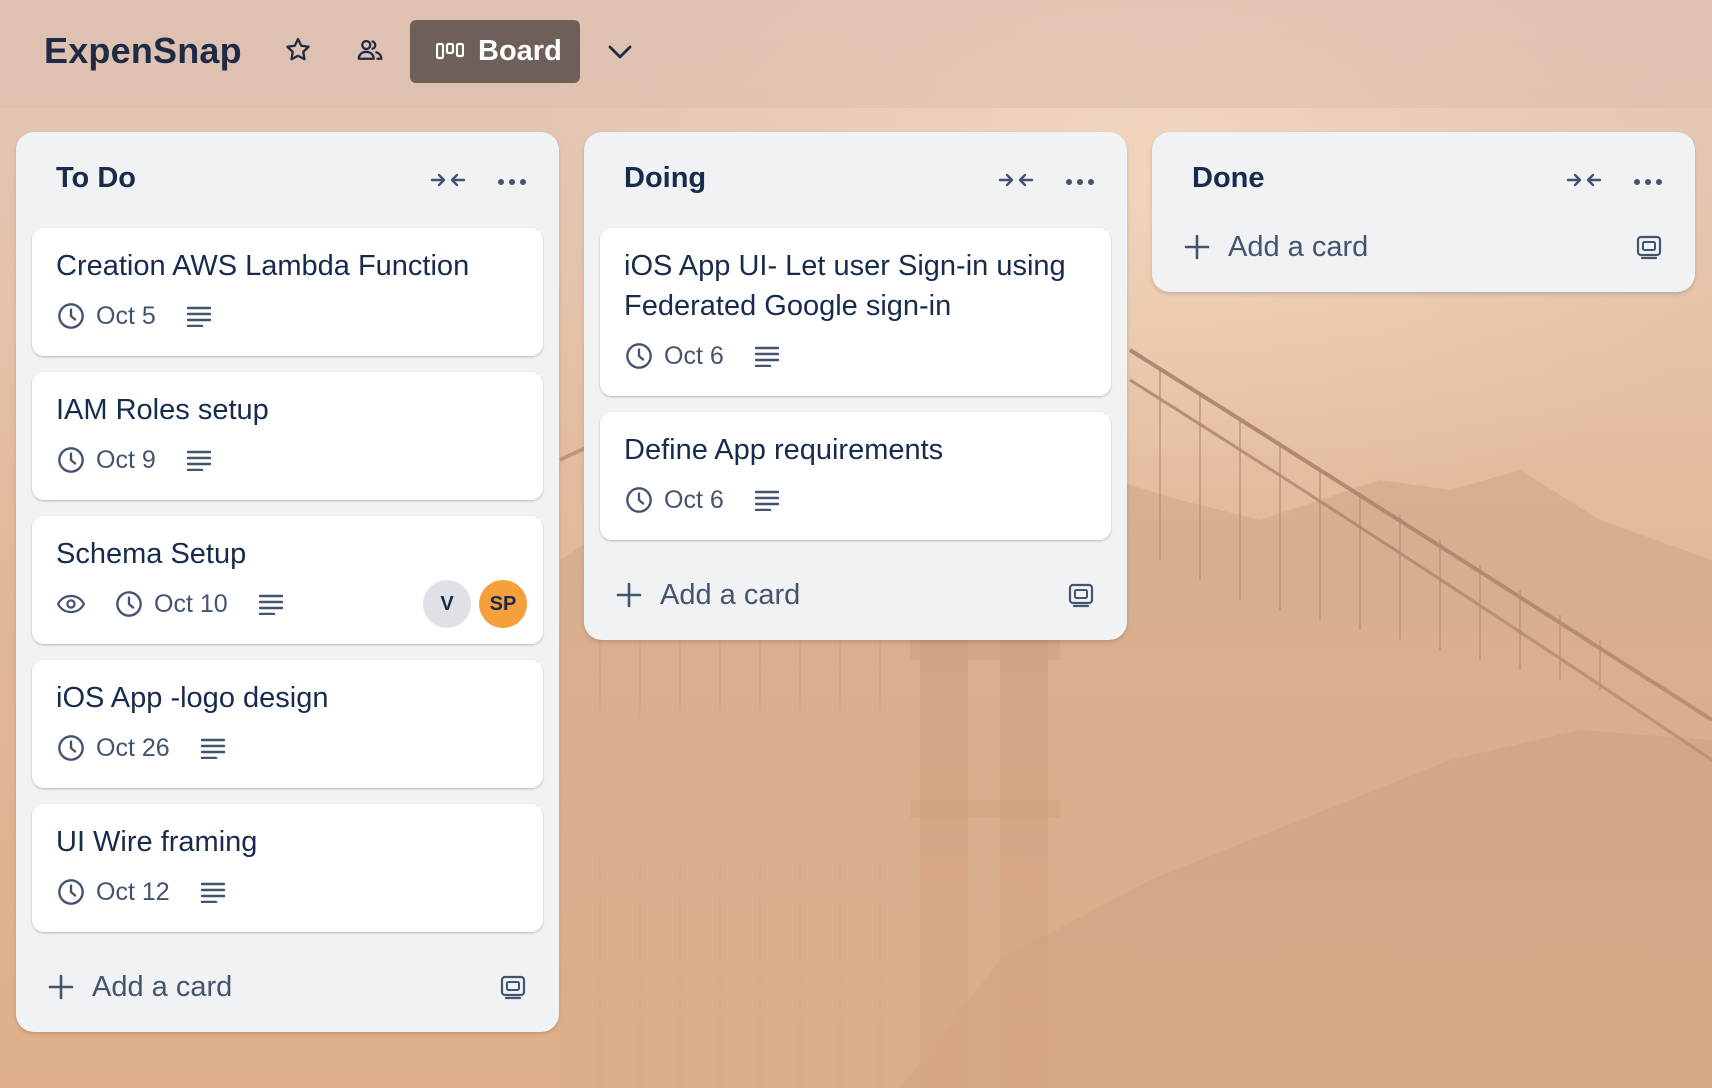 The height and width of the screenshot is (1088, 1712). I want to click on due-date-text: Oct 9, so click(126, 459).